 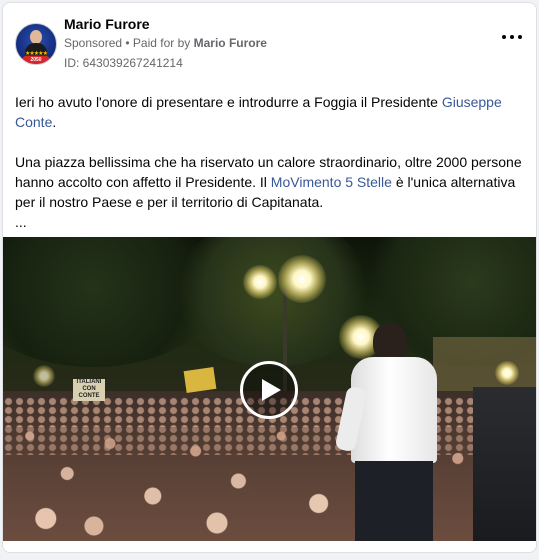 What do you see at coordinates (36, 60) in the screenshot?
I see `avatar-year: 2050` at bounding box center [36, 60].